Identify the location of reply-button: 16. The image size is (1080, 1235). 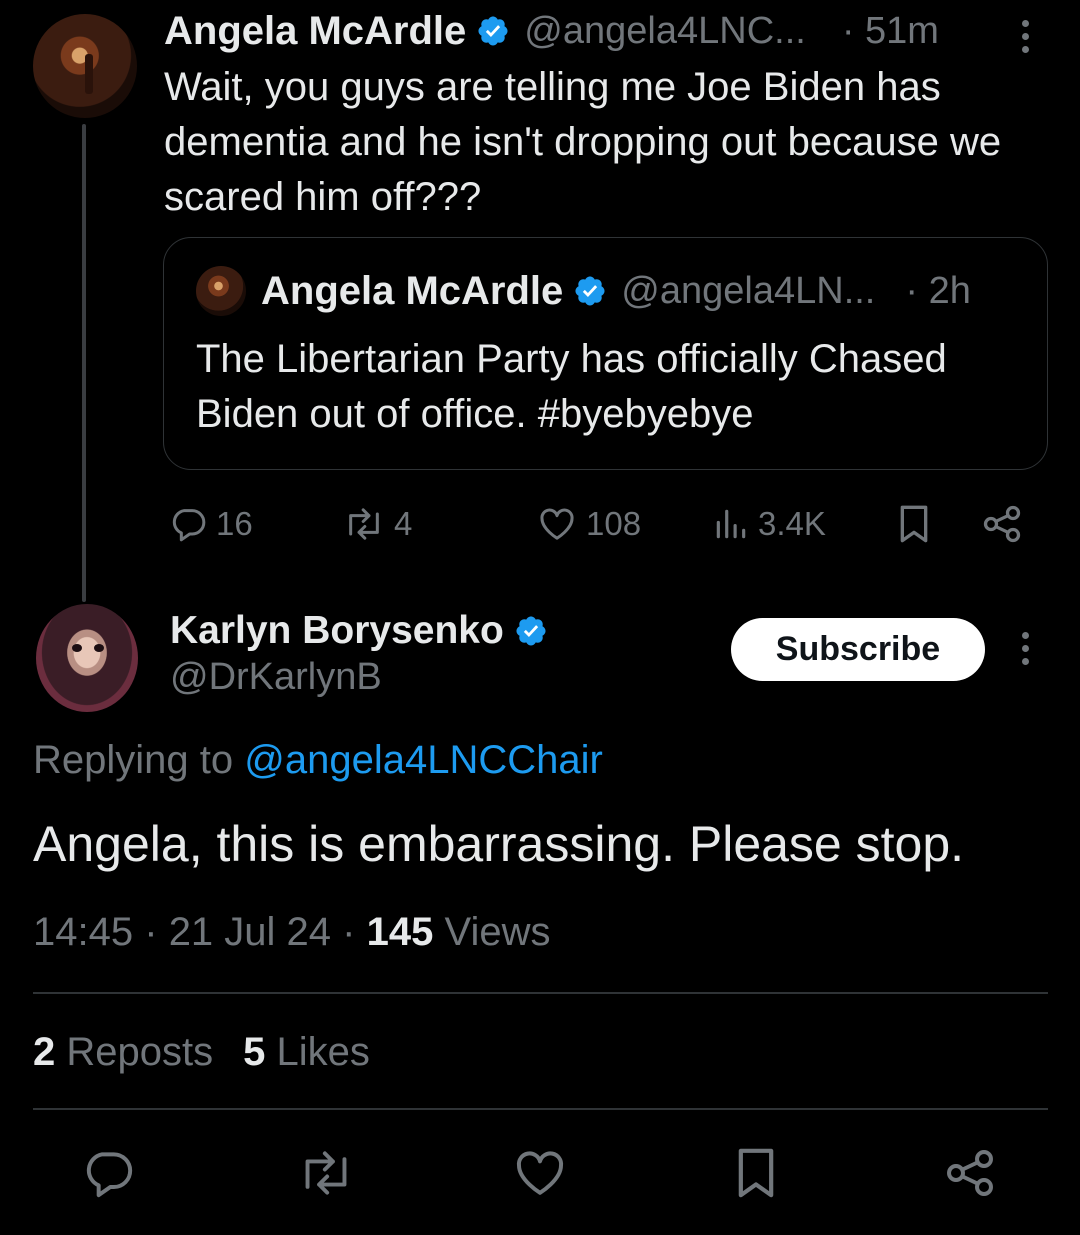
(210, 524).